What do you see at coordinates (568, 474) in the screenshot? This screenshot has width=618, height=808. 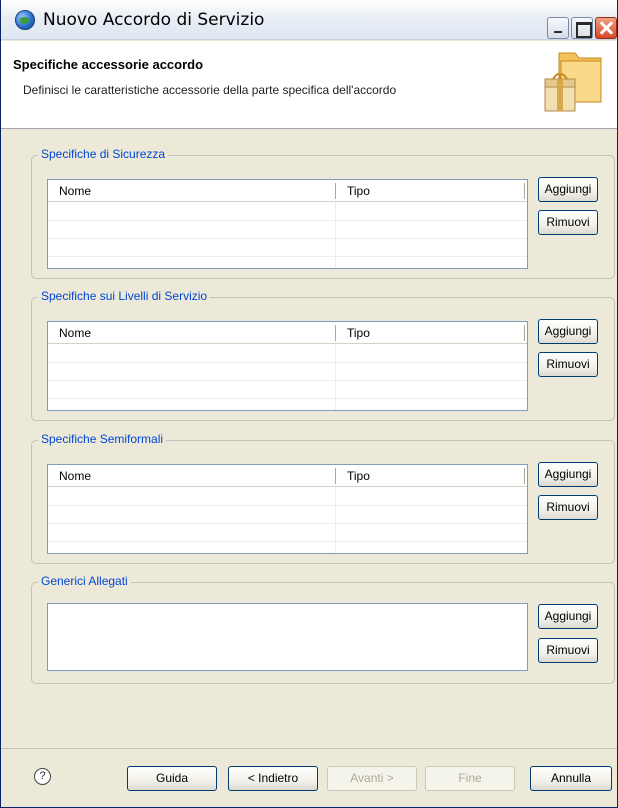 I see `add-semiformal-spec-button: Aggiungi` at bounding box center [568, 474].